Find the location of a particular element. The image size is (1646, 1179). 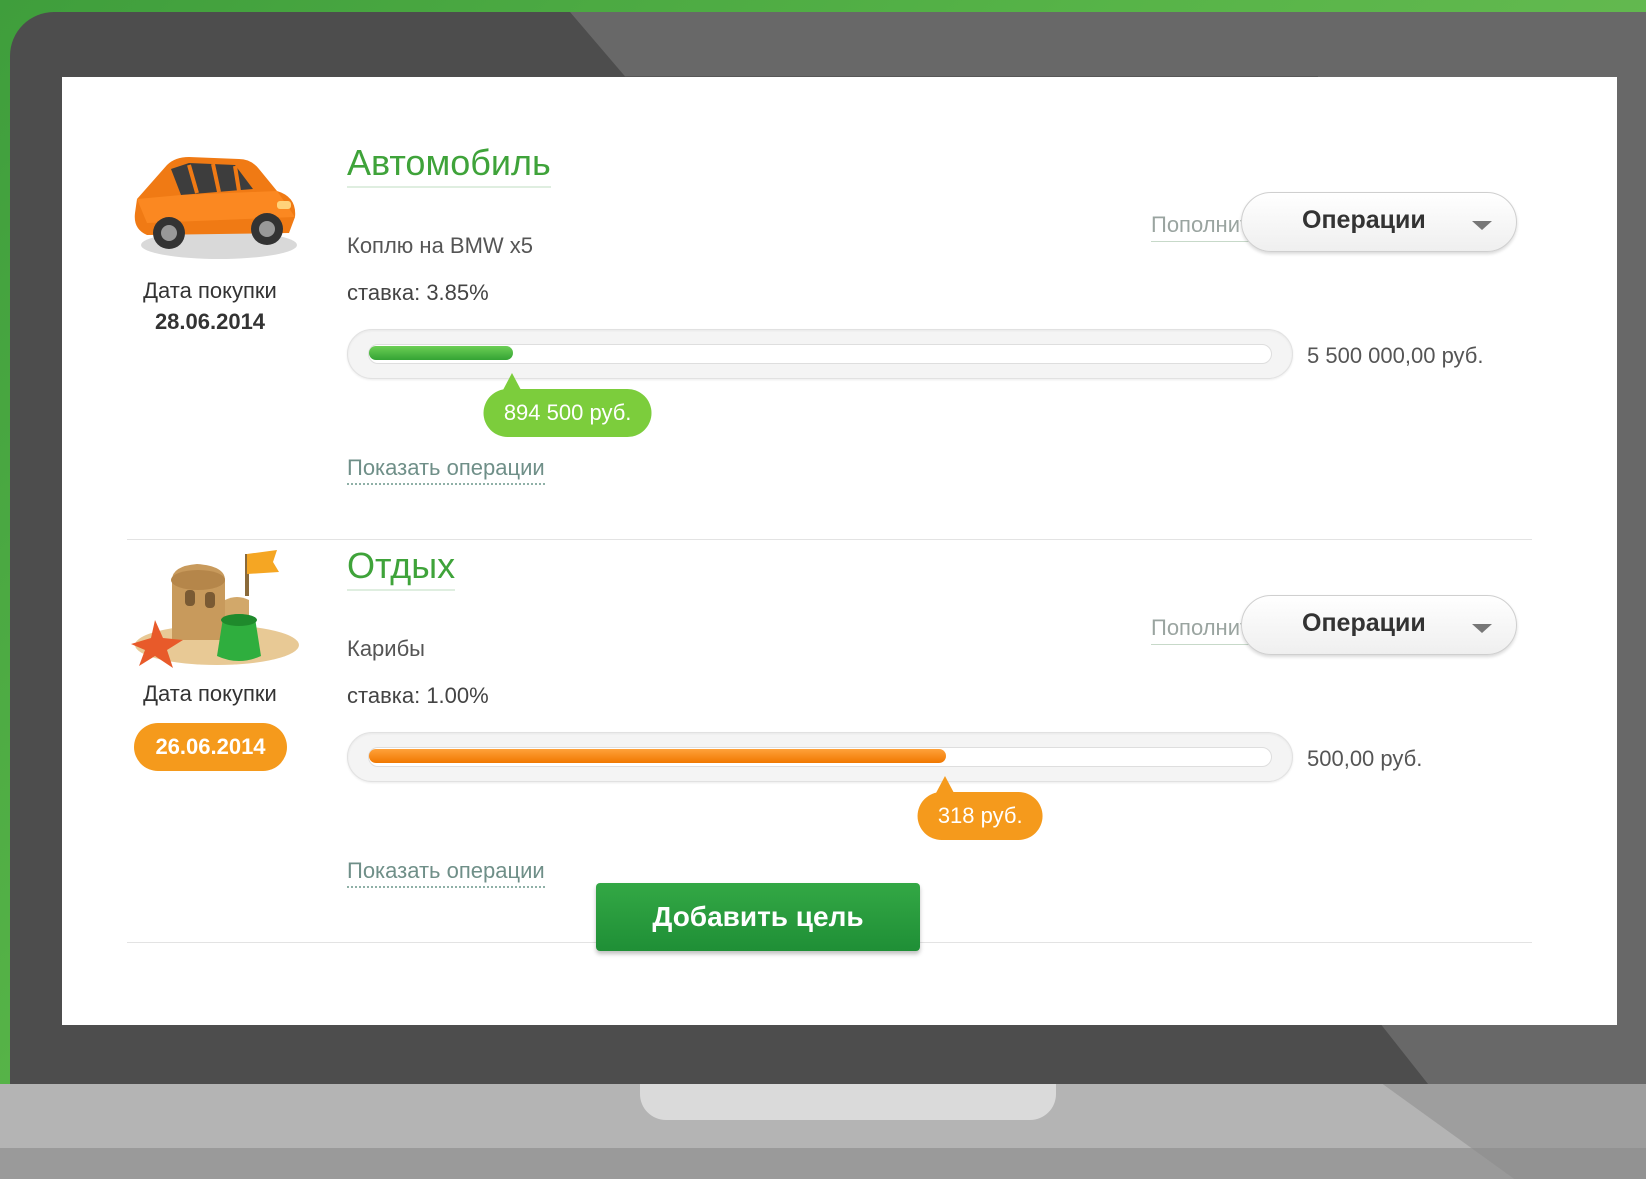

goal-description: Карибы is located at coordinates (386, 648).